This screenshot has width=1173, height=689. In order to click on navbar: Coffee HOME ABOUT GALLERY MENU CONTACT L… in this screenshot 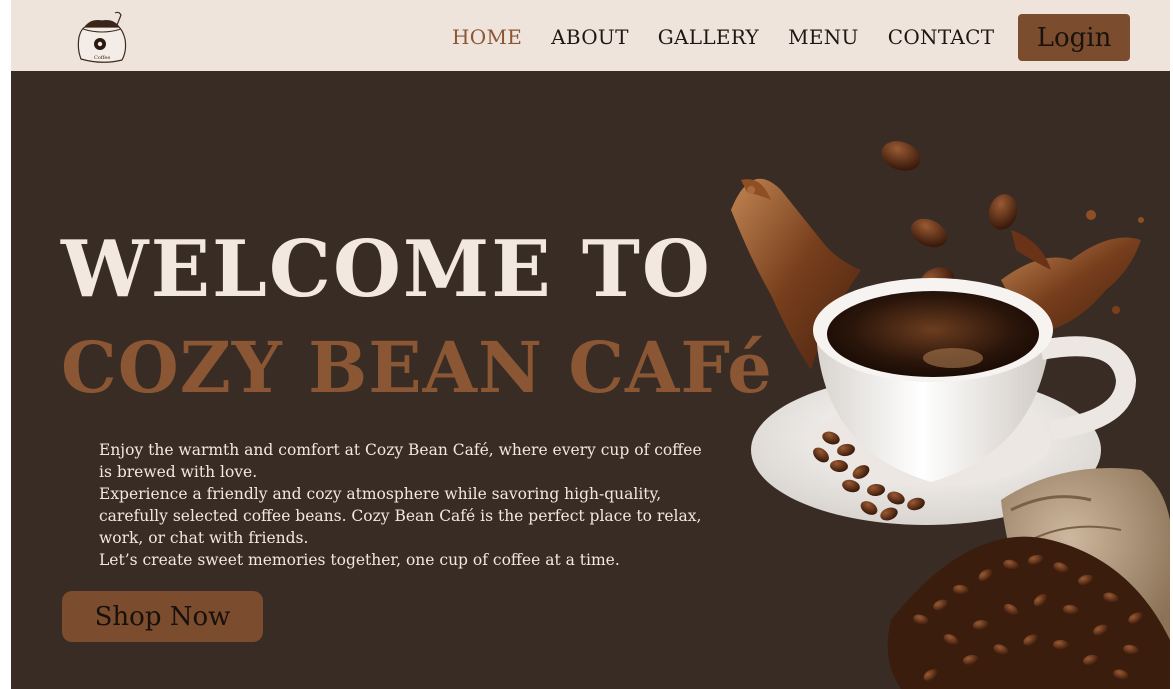, I will do `click(590, 35)`.